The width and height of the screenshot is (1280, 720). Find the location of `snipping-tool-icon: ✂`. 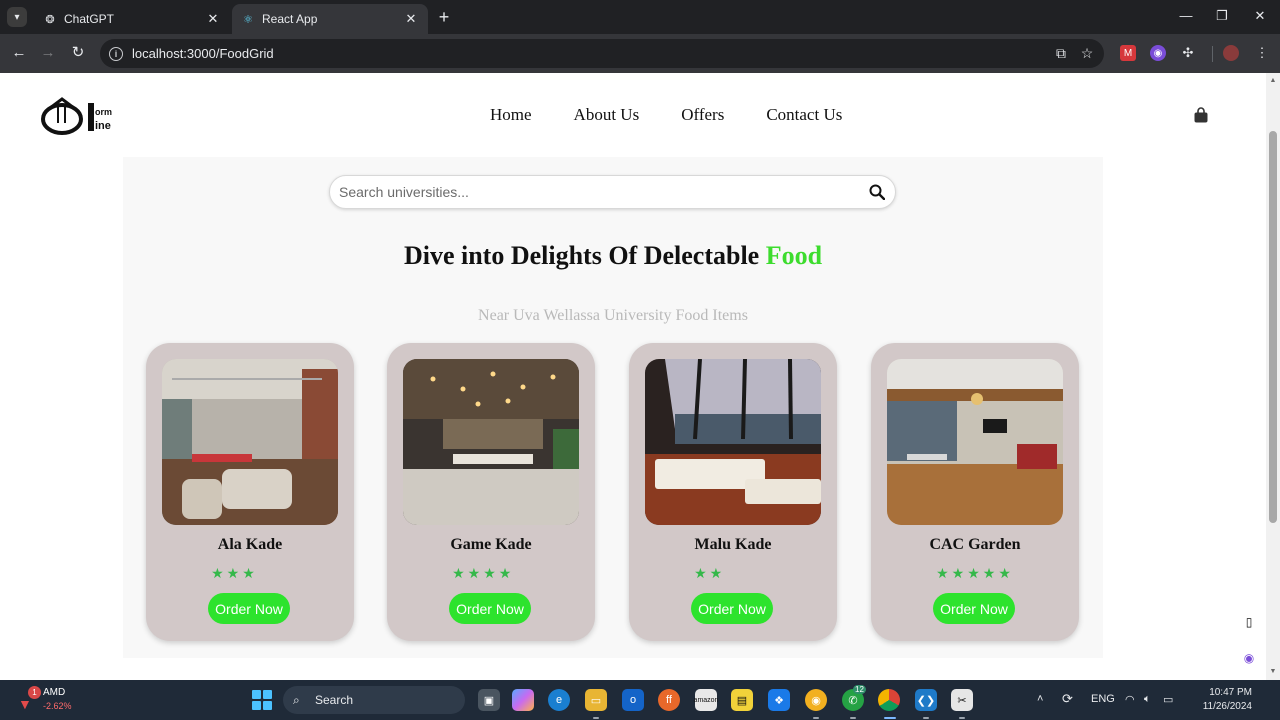

snipping-tool-icon: ✂ is located at coordinates (962, 700).